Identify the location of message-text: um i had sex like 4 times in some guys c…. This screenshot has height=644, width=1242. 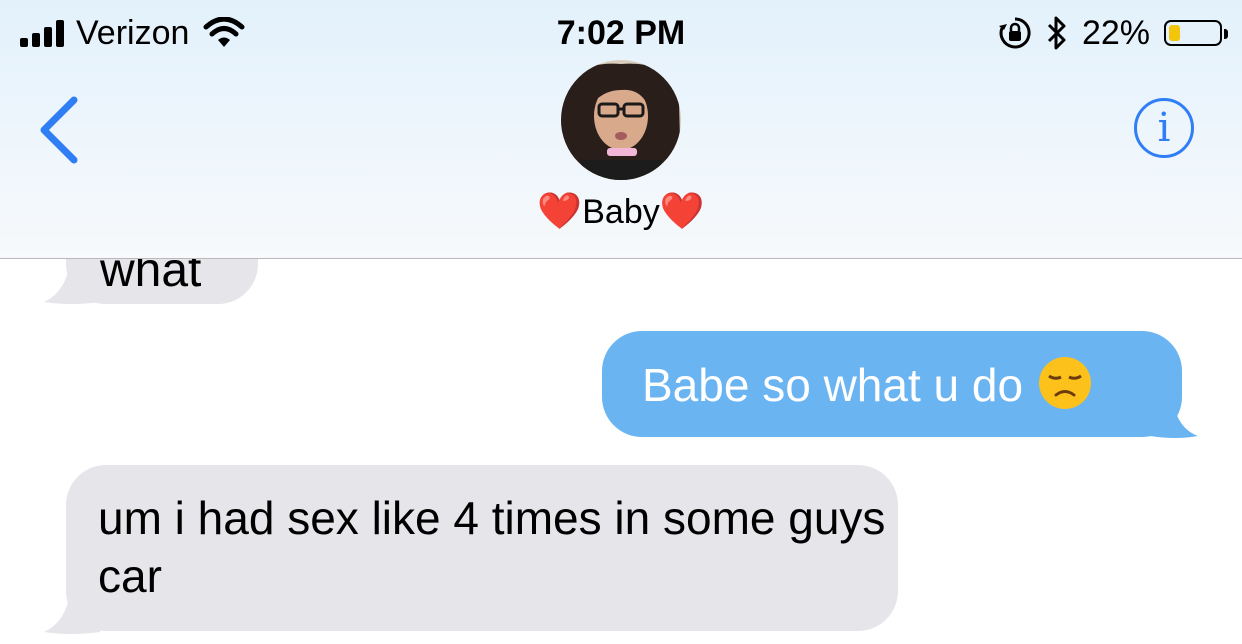
(492, 547).